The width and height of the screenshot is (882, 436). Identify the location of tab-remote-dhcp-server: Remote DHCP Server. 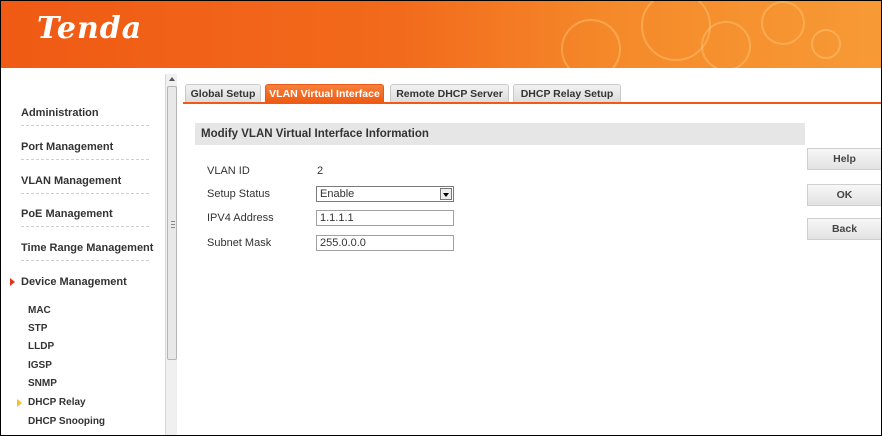
(449, 93).